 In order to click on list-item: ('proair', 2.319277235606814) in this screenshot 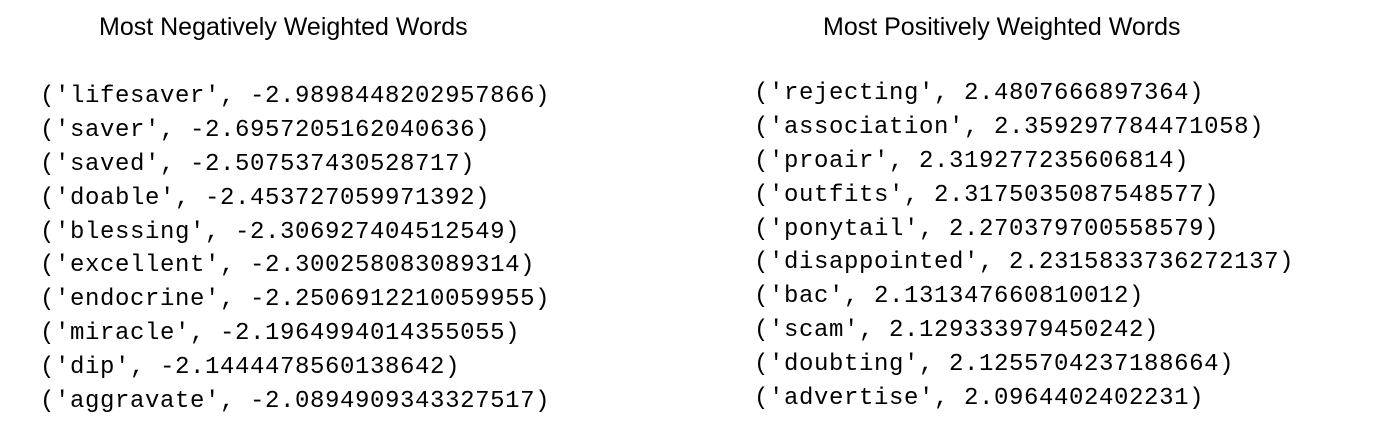, I will do `click(972, 161)`.